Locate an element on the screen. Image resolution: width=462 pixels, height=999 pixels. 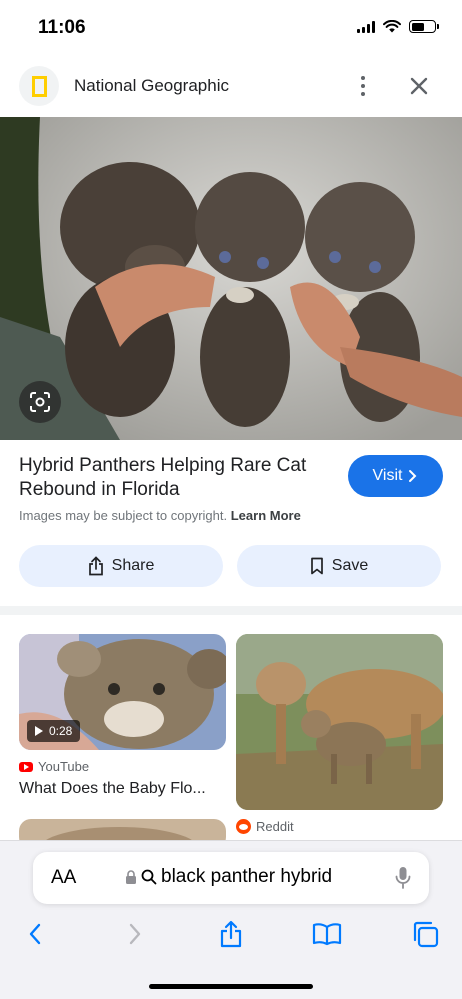
source-youtube: YouTube is located at coordinates (54, 766).